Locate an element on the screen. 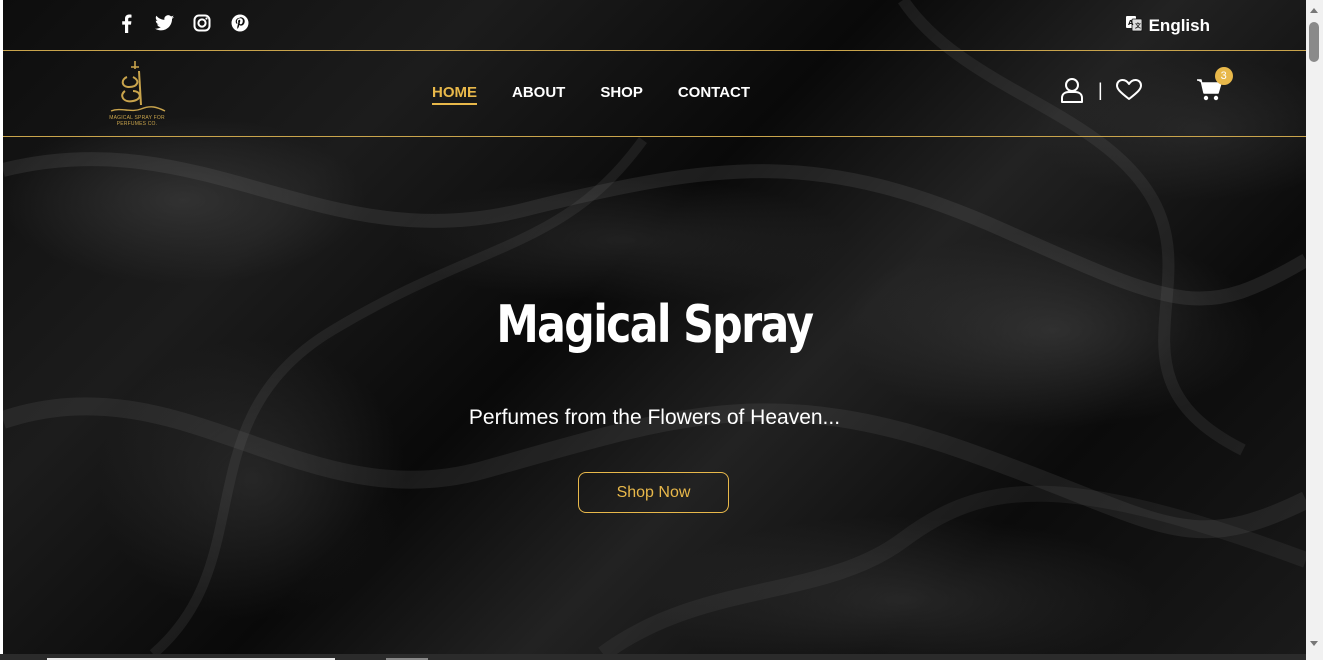 Image resolution: width=1323 pixels, height=660 pixels. facebook-icon is located at coordinates (126, 23).